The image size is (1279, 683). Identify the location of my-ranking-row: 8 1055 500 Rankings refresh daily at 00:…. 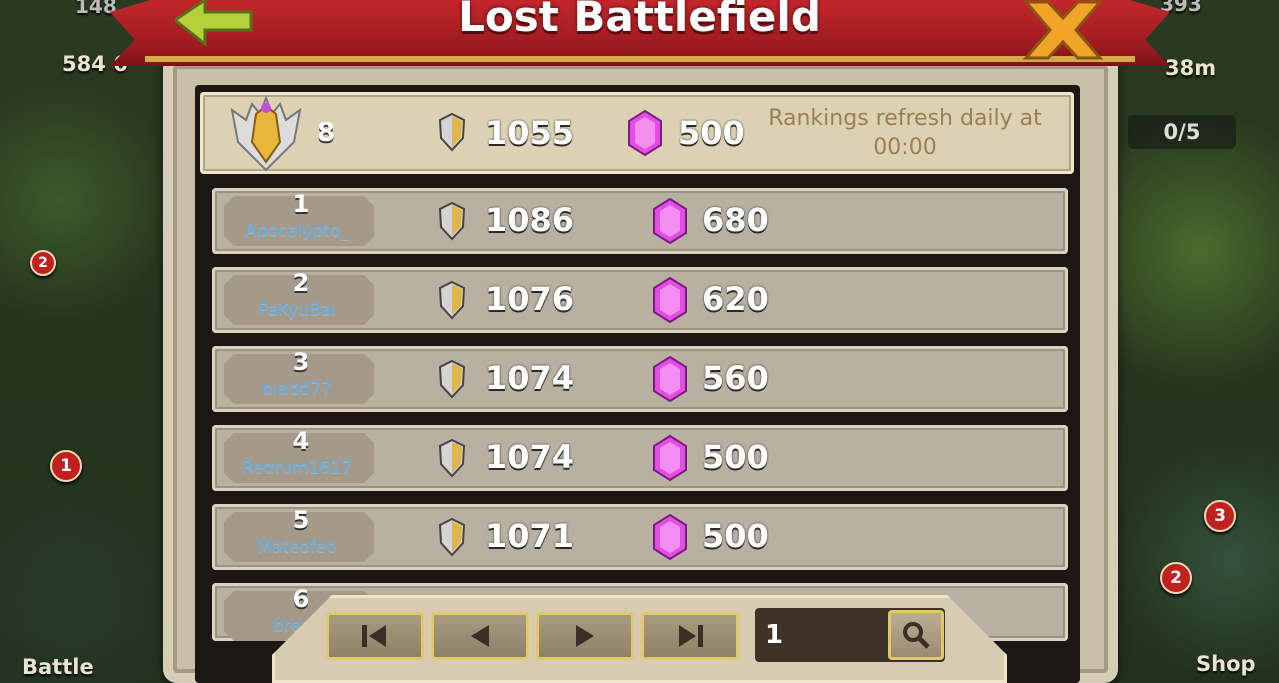
(637, 133).